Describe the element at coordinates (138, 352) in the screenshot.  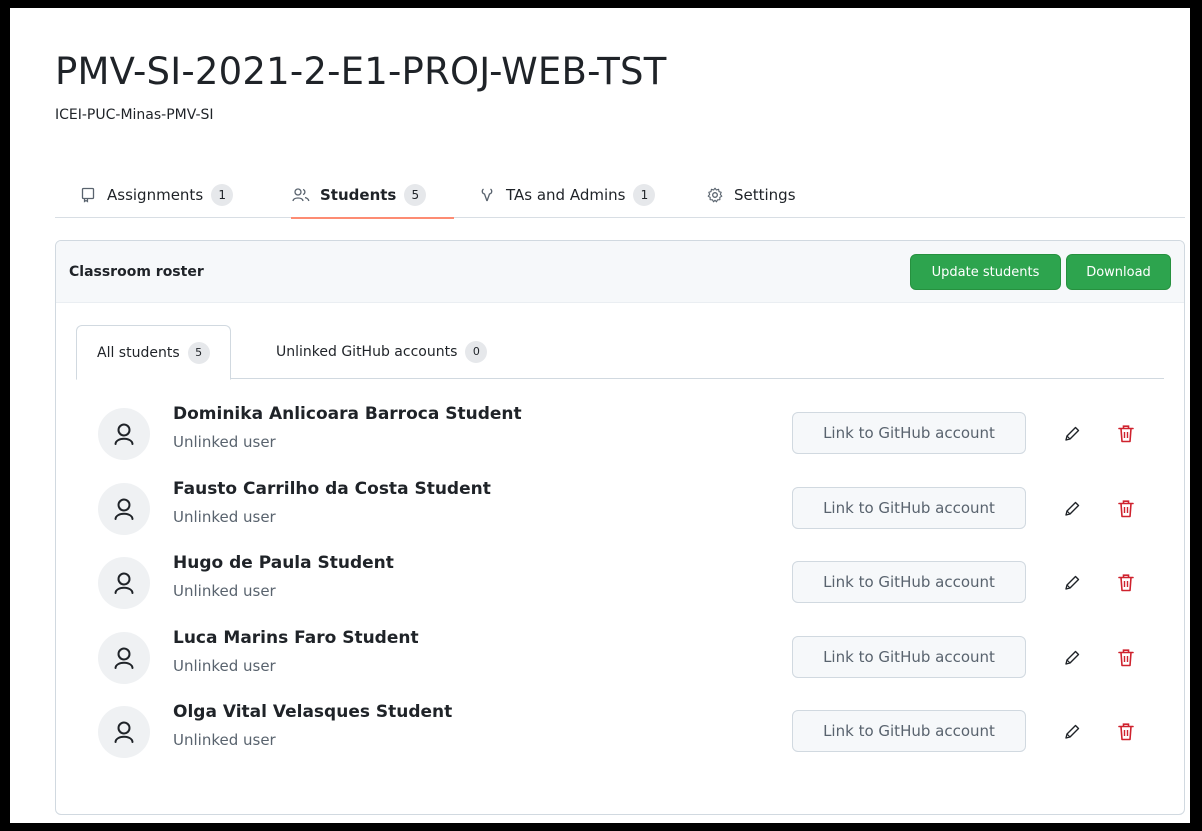
I see `subtab-label: All students` at that location.